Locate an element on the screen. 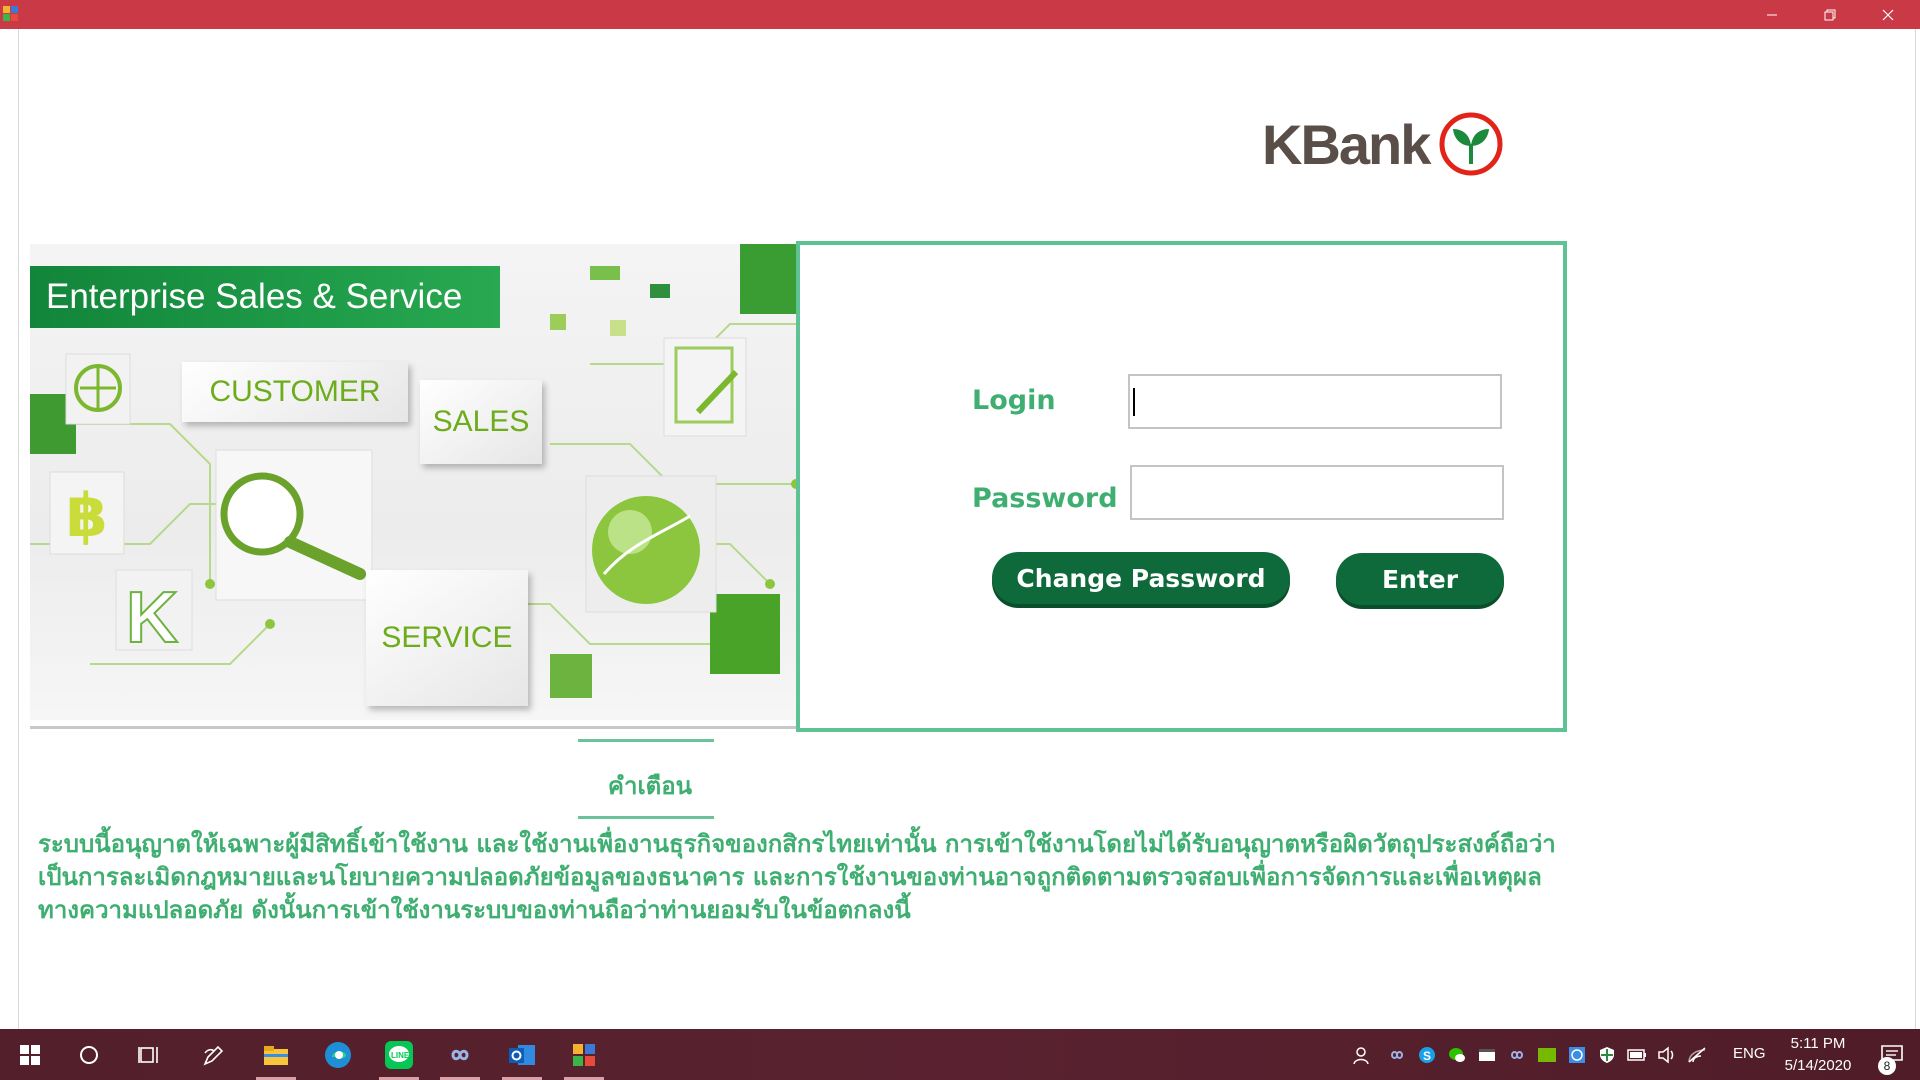  warning-title: คำเตือน is located at coordinates (650, 786).